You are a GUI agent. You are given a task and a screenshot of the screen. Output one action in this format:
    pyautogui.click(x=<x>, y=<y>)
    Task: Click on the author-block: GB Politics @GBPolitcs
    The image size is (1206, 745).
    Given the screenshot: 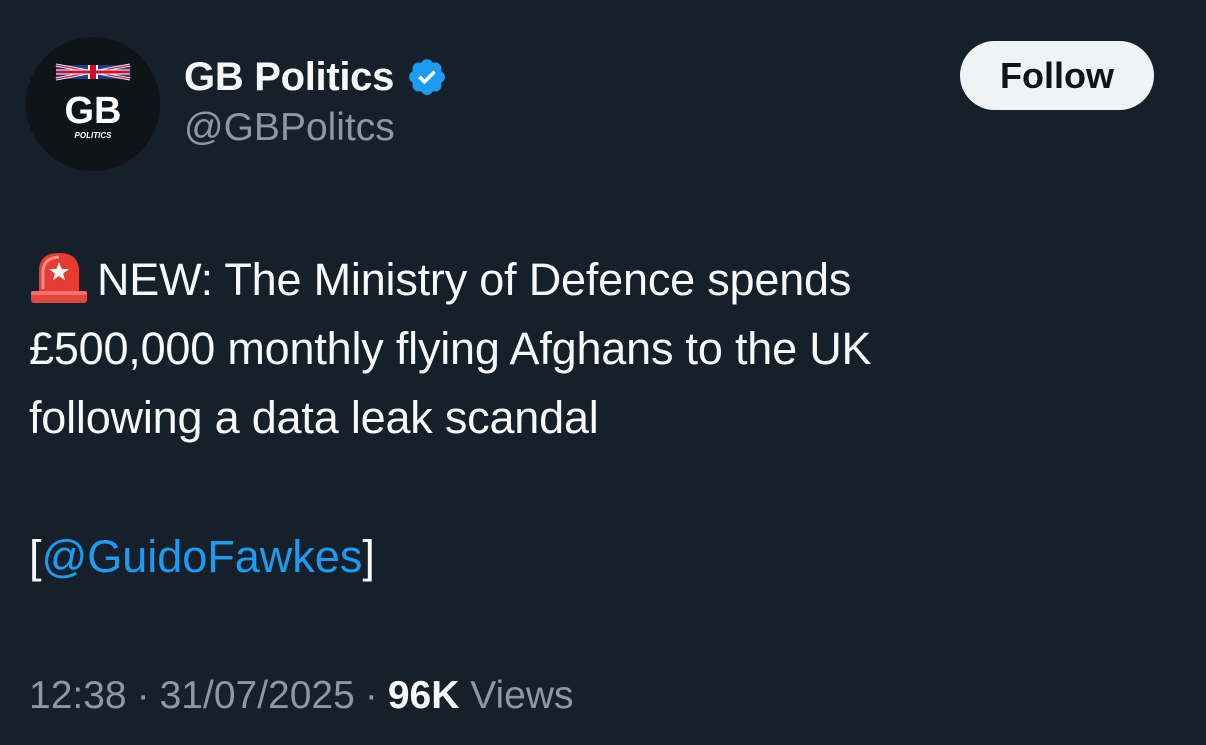 What is the action you would take?
    pyautogui.click(x=316, y=101)
    